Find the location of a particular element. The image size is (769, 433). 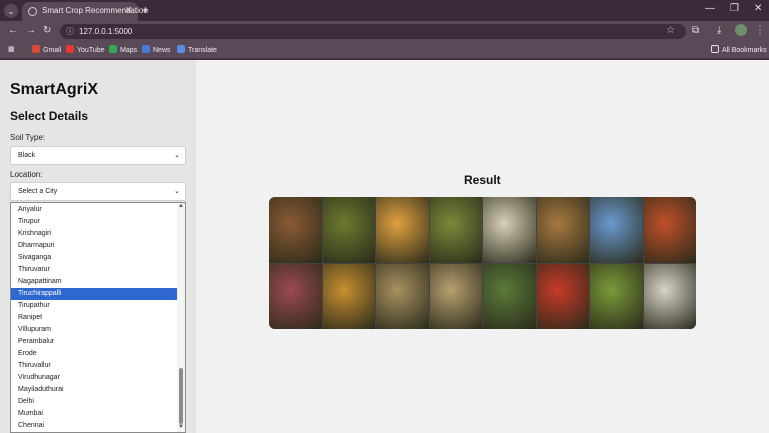

news-icon is located at coordinates (146, 49).